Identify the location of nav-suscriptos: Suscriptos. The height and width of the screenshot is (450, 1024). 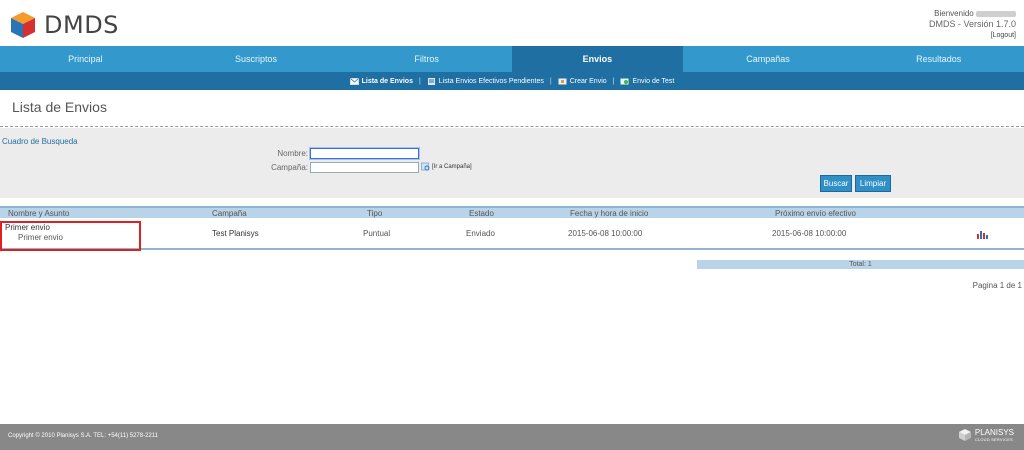
(256, 59).